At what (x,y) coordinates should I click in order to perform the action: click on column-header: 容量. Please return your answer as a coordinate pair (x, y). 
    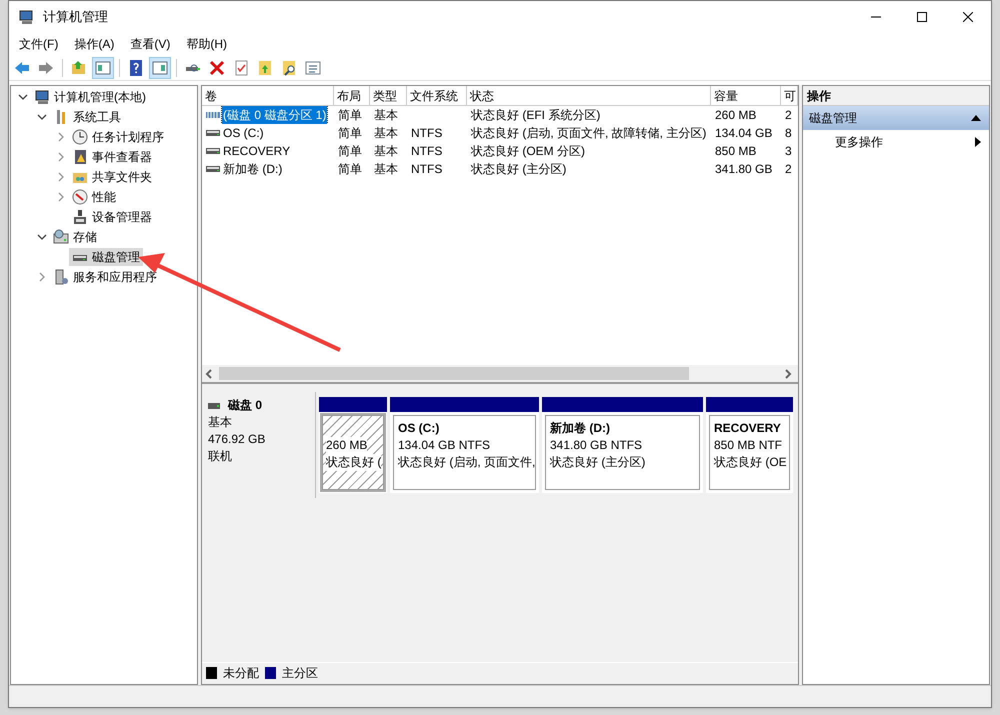
    Looking at the image, I should click on (746, 95).